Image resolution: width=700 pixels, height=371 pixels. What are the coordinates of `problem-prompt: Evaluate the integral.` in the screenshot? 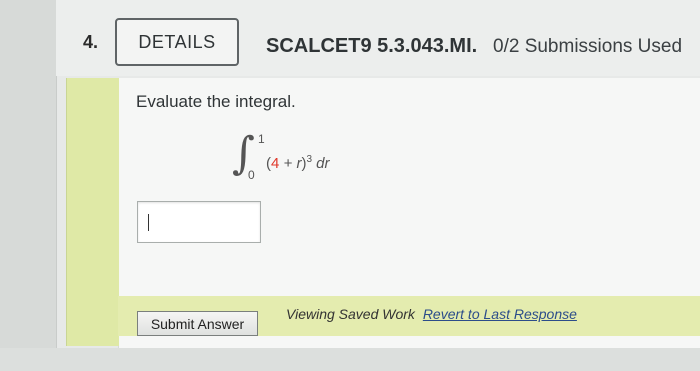 It's located at (216, 101).